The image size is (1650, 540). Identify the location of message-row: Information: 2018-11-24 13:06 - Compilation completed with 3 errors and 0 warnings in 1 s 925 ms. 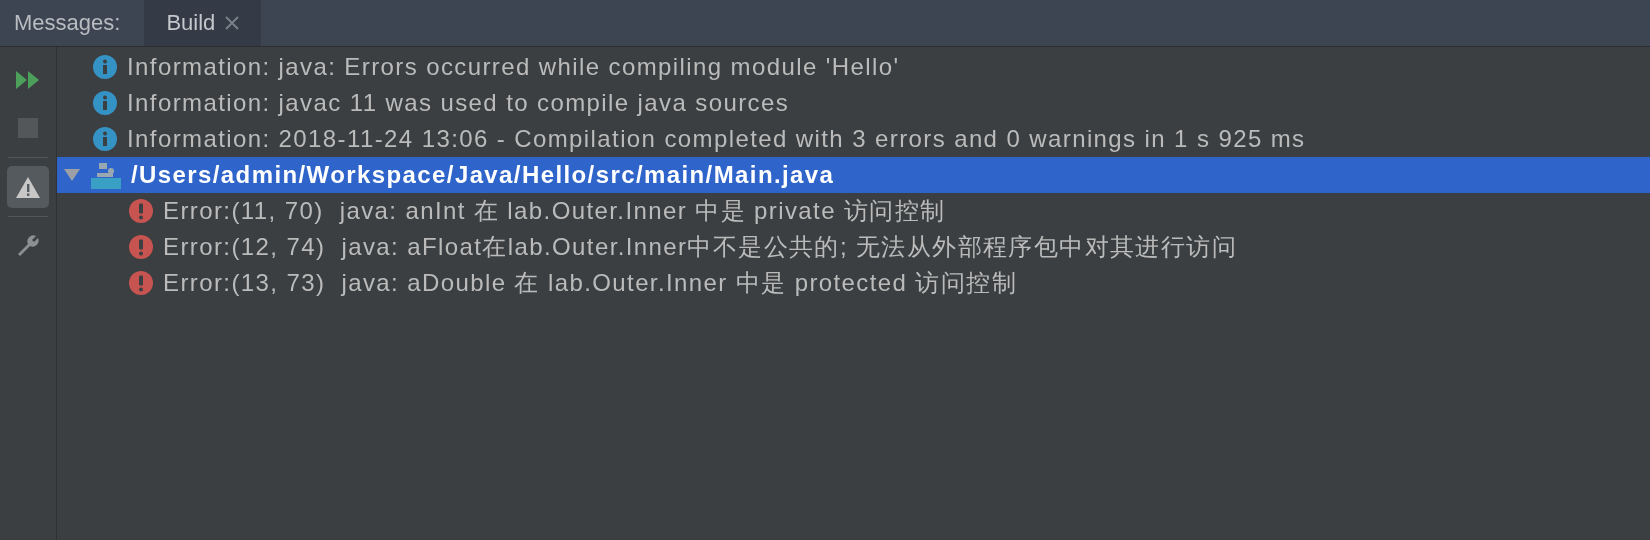
(853, 139).